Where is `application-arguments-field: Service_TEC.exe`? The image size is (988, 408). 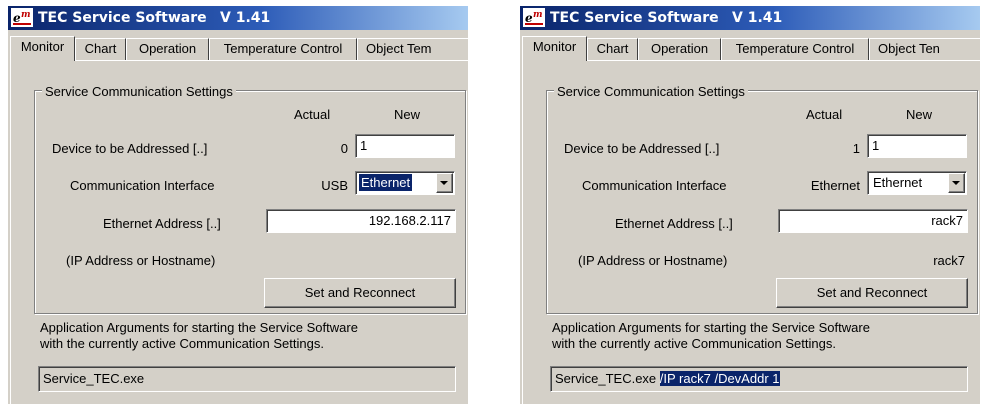 application-arguments-field: Service_TEC.exe is located at coordinates (247, 379).